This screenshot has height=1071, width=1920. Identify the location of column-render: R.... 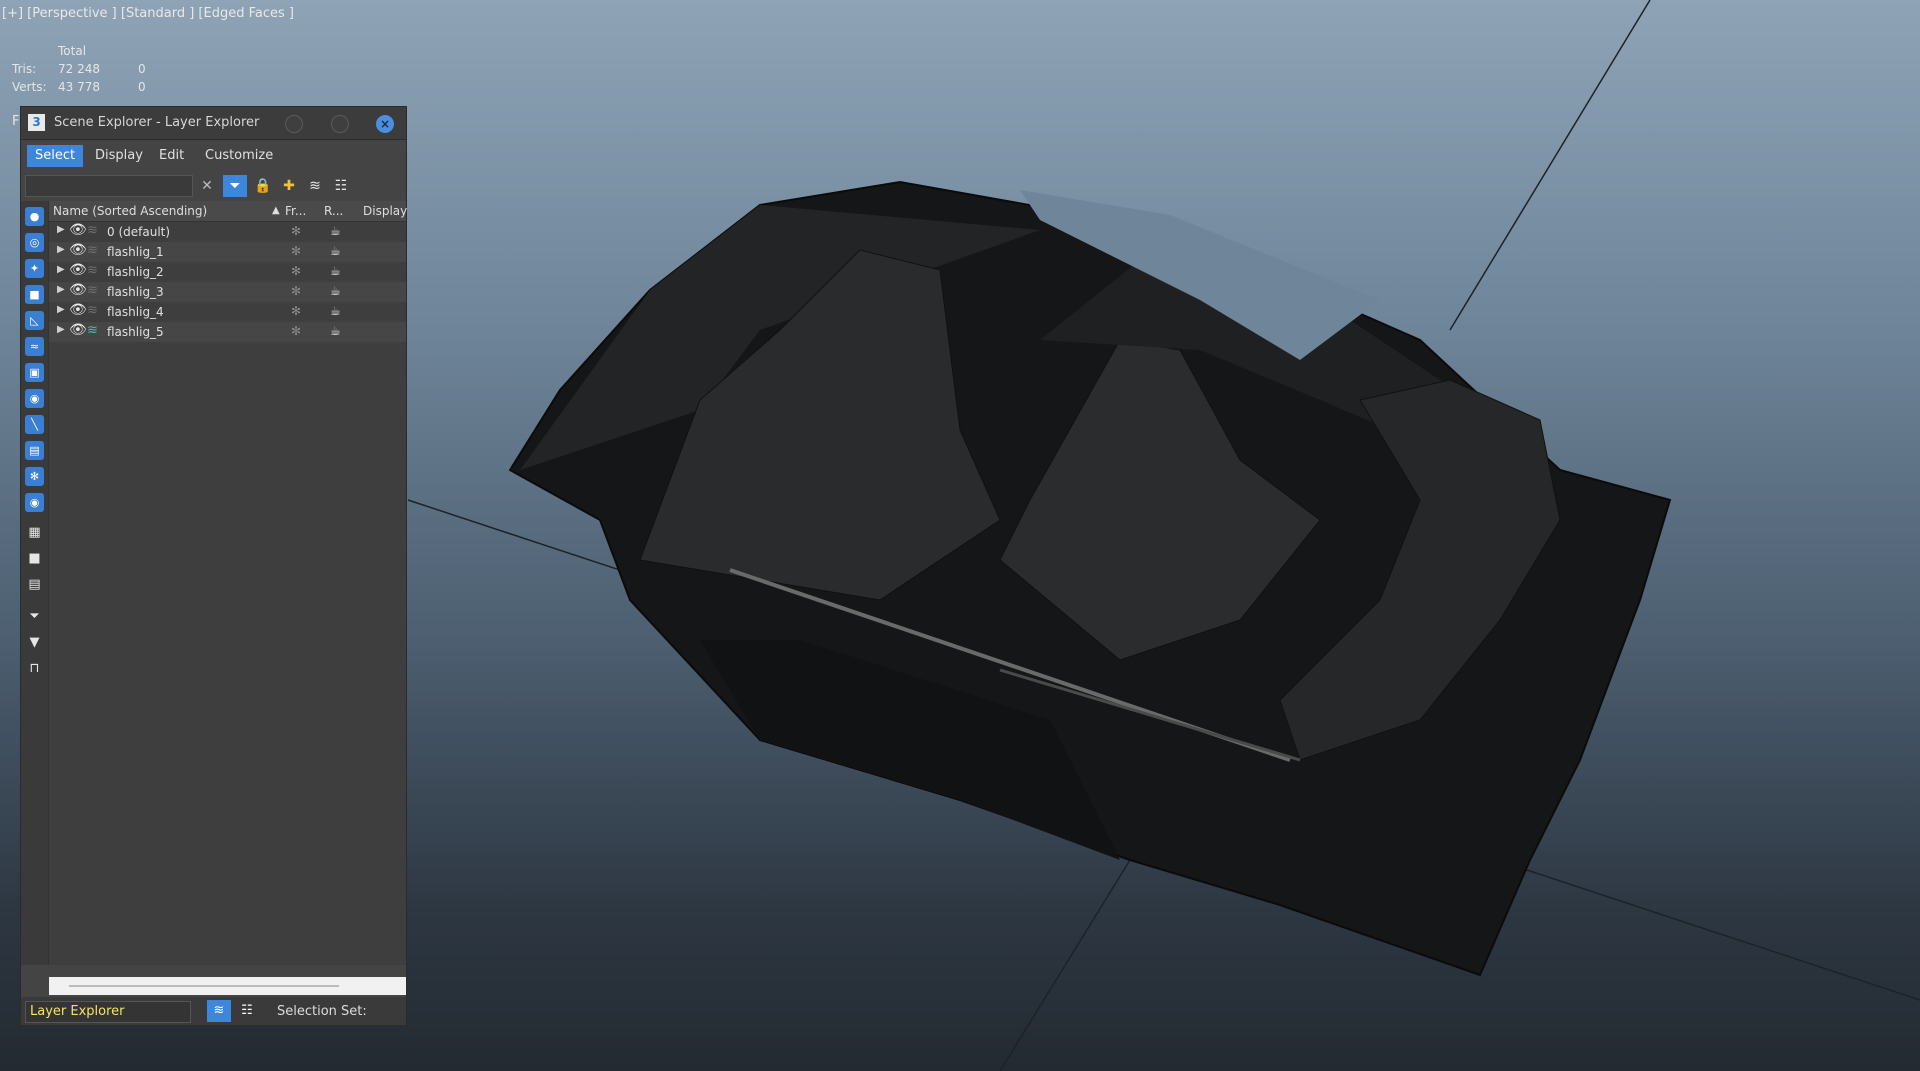
(333, 211).